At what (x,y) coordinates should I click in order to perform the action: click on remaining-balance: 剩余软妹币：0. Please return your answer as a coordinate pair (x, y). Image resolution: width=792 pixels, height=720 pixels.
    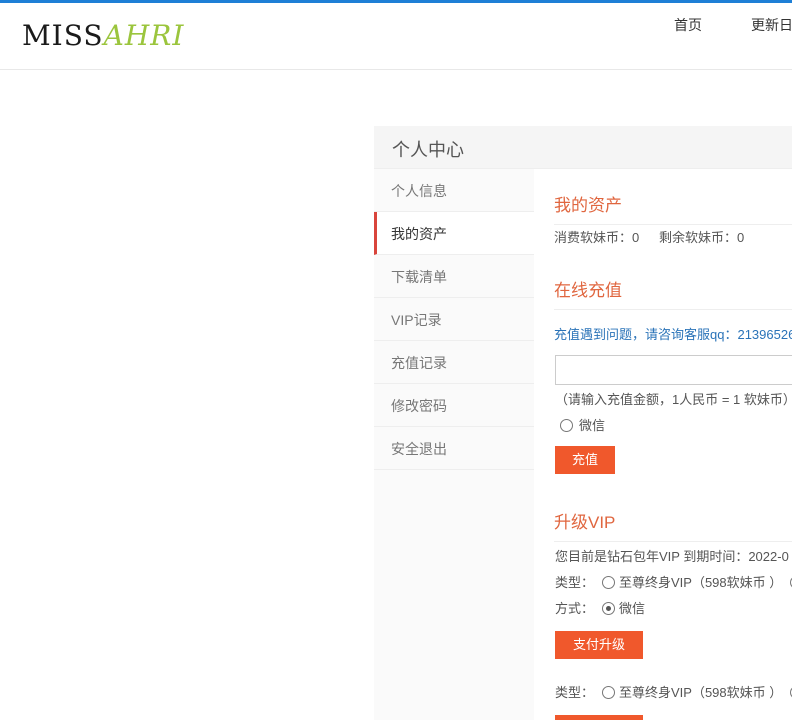
    Looking at the image, I should click on (702, 237).